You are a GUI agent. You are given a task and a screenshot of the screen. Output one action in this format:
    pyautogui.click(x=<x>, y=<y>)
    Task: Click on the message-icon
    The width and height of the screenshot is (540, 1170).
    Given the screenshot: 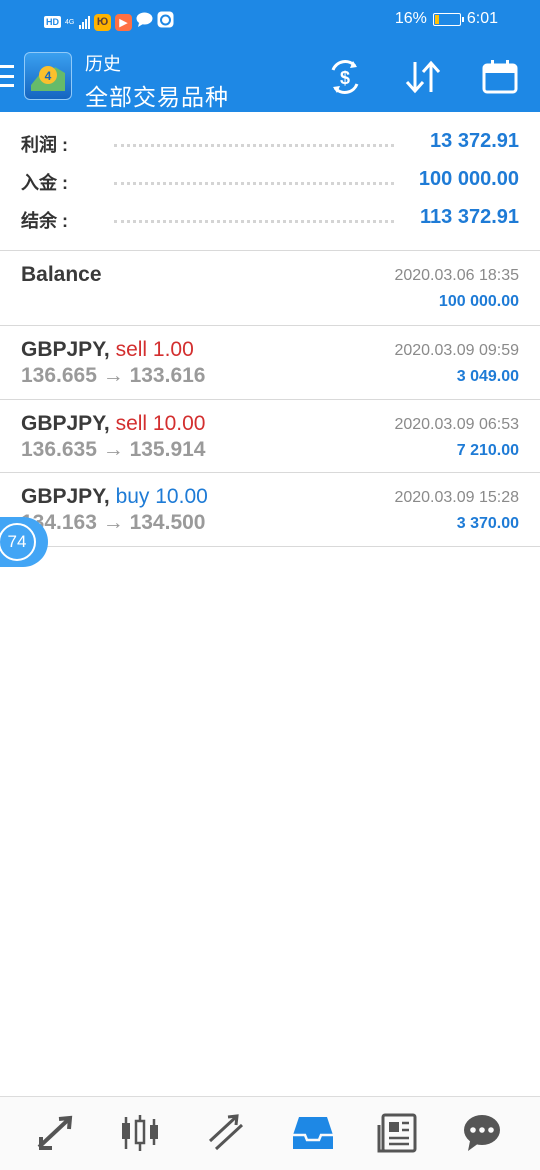 What is the action you would take?
    pyautogui.click(x=144, y=22)
    